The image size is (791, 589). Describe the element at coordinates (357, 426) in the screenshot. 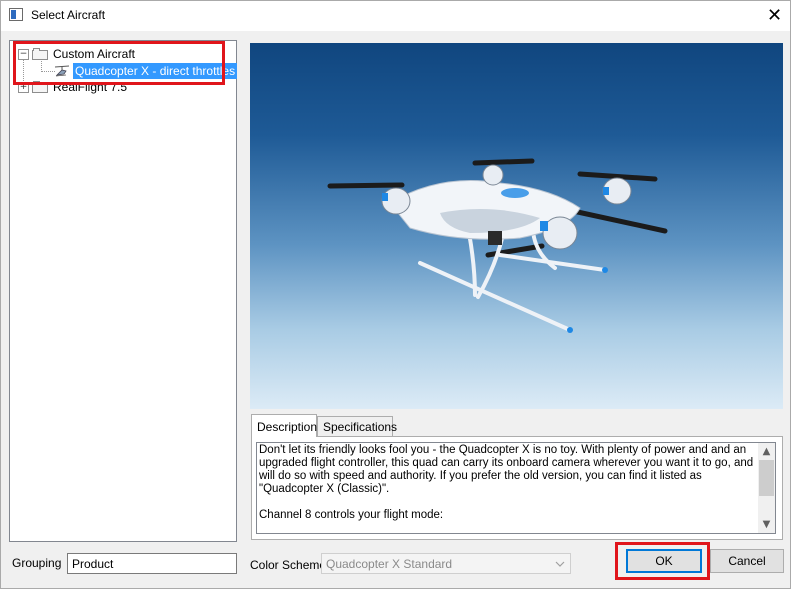

I see `tab-specifications: Specifications` at that location.